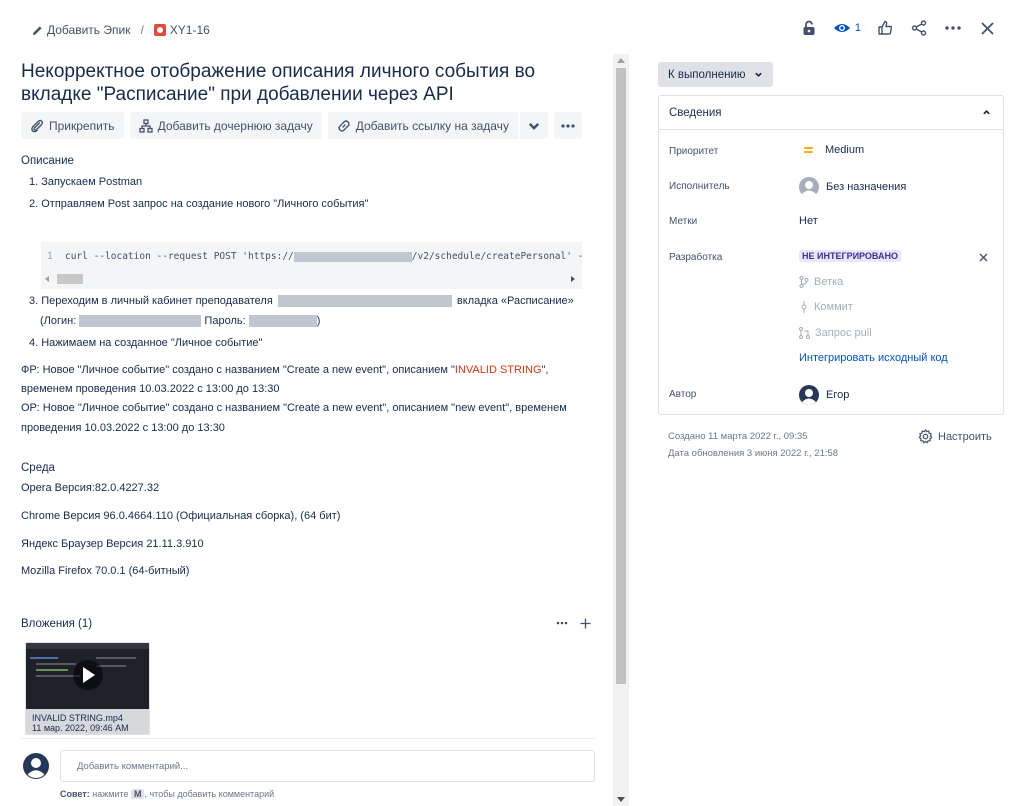 The image size is (1015, 806). I want to click on hierarchy-icon, so click(145, 125).